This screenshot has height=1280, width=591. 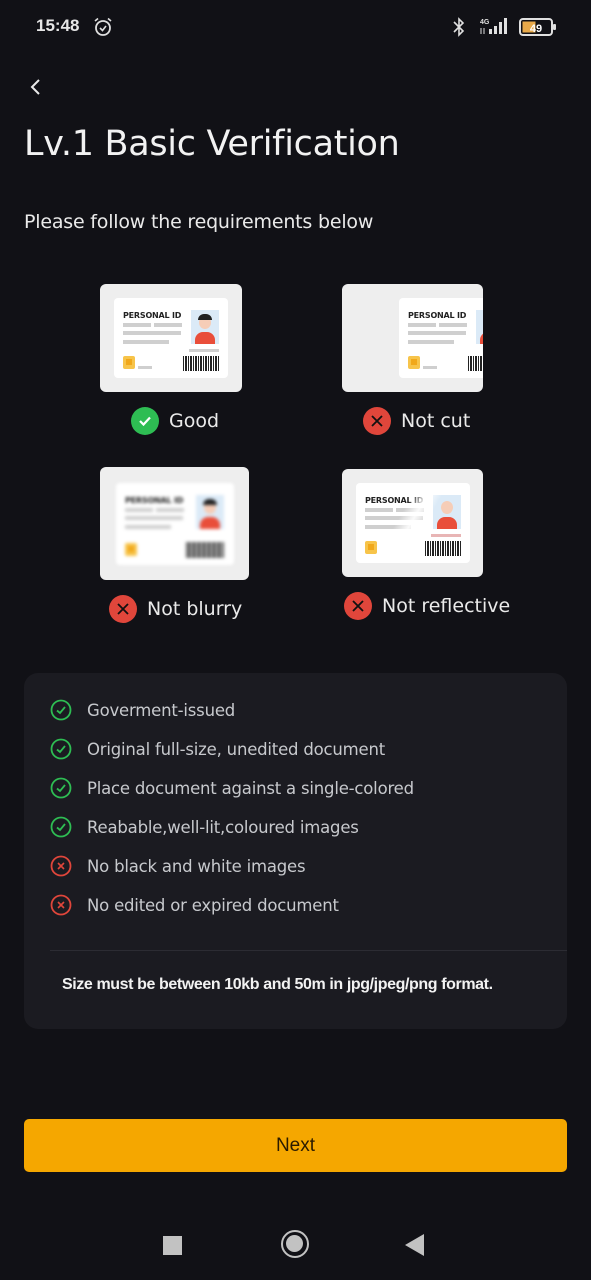 What do you see at coordinates (212, 144) in the screenshot?
I see `page-title: Lv.1 Basic Verification` at bounding box center [212, 144].